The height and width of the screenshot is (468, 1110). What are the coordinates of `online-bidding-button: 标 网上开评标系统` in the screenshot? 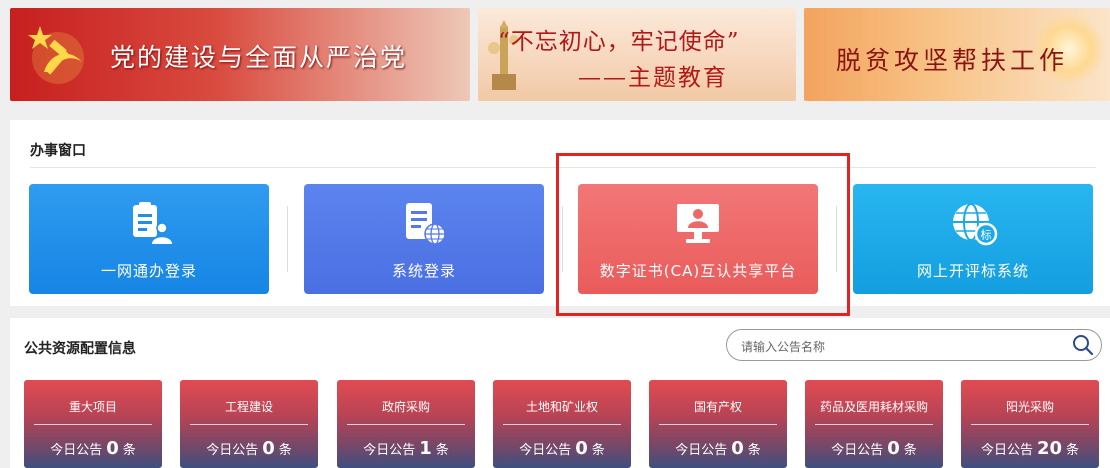 It's located at (973, 239).